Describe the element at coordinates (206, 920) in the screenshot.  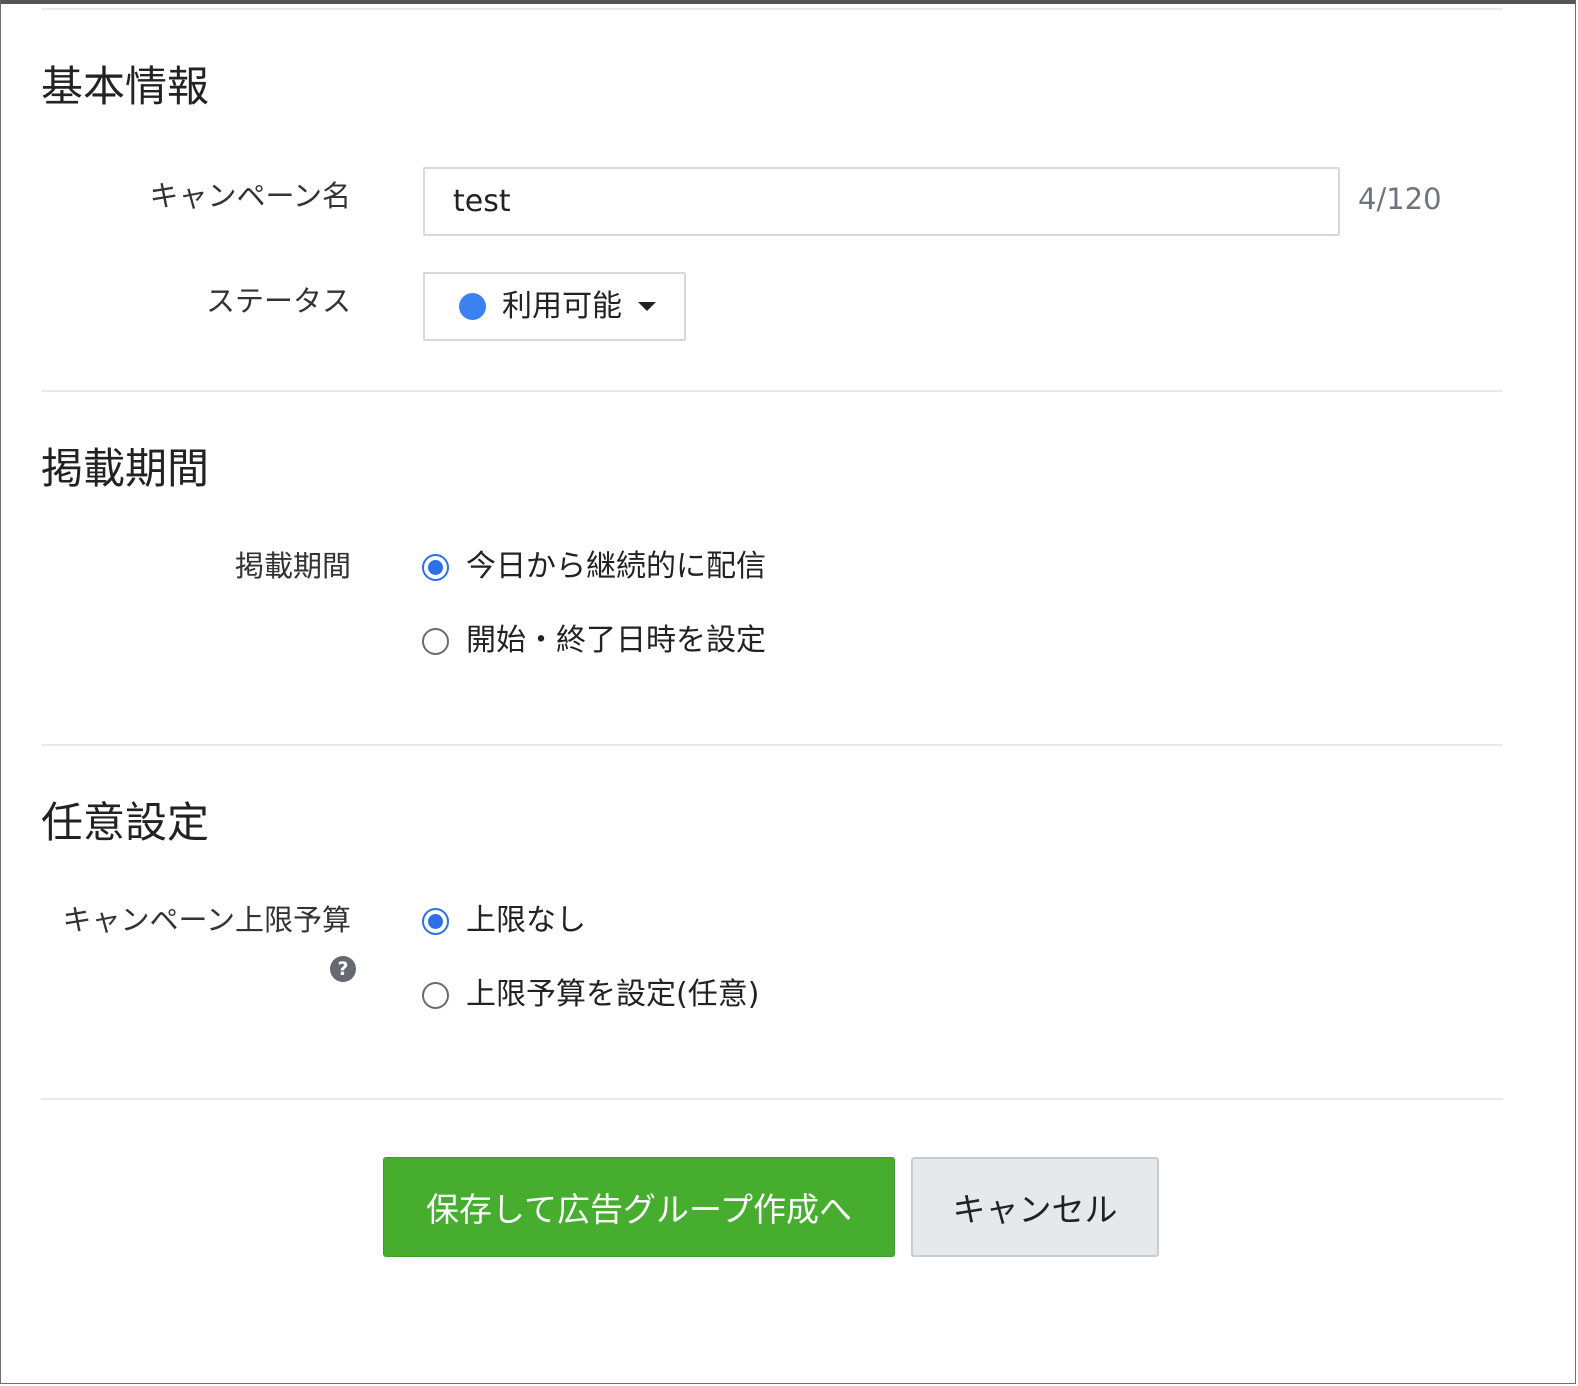
I see `campaign-budget-label: キャンペーン上限予算` at that location.